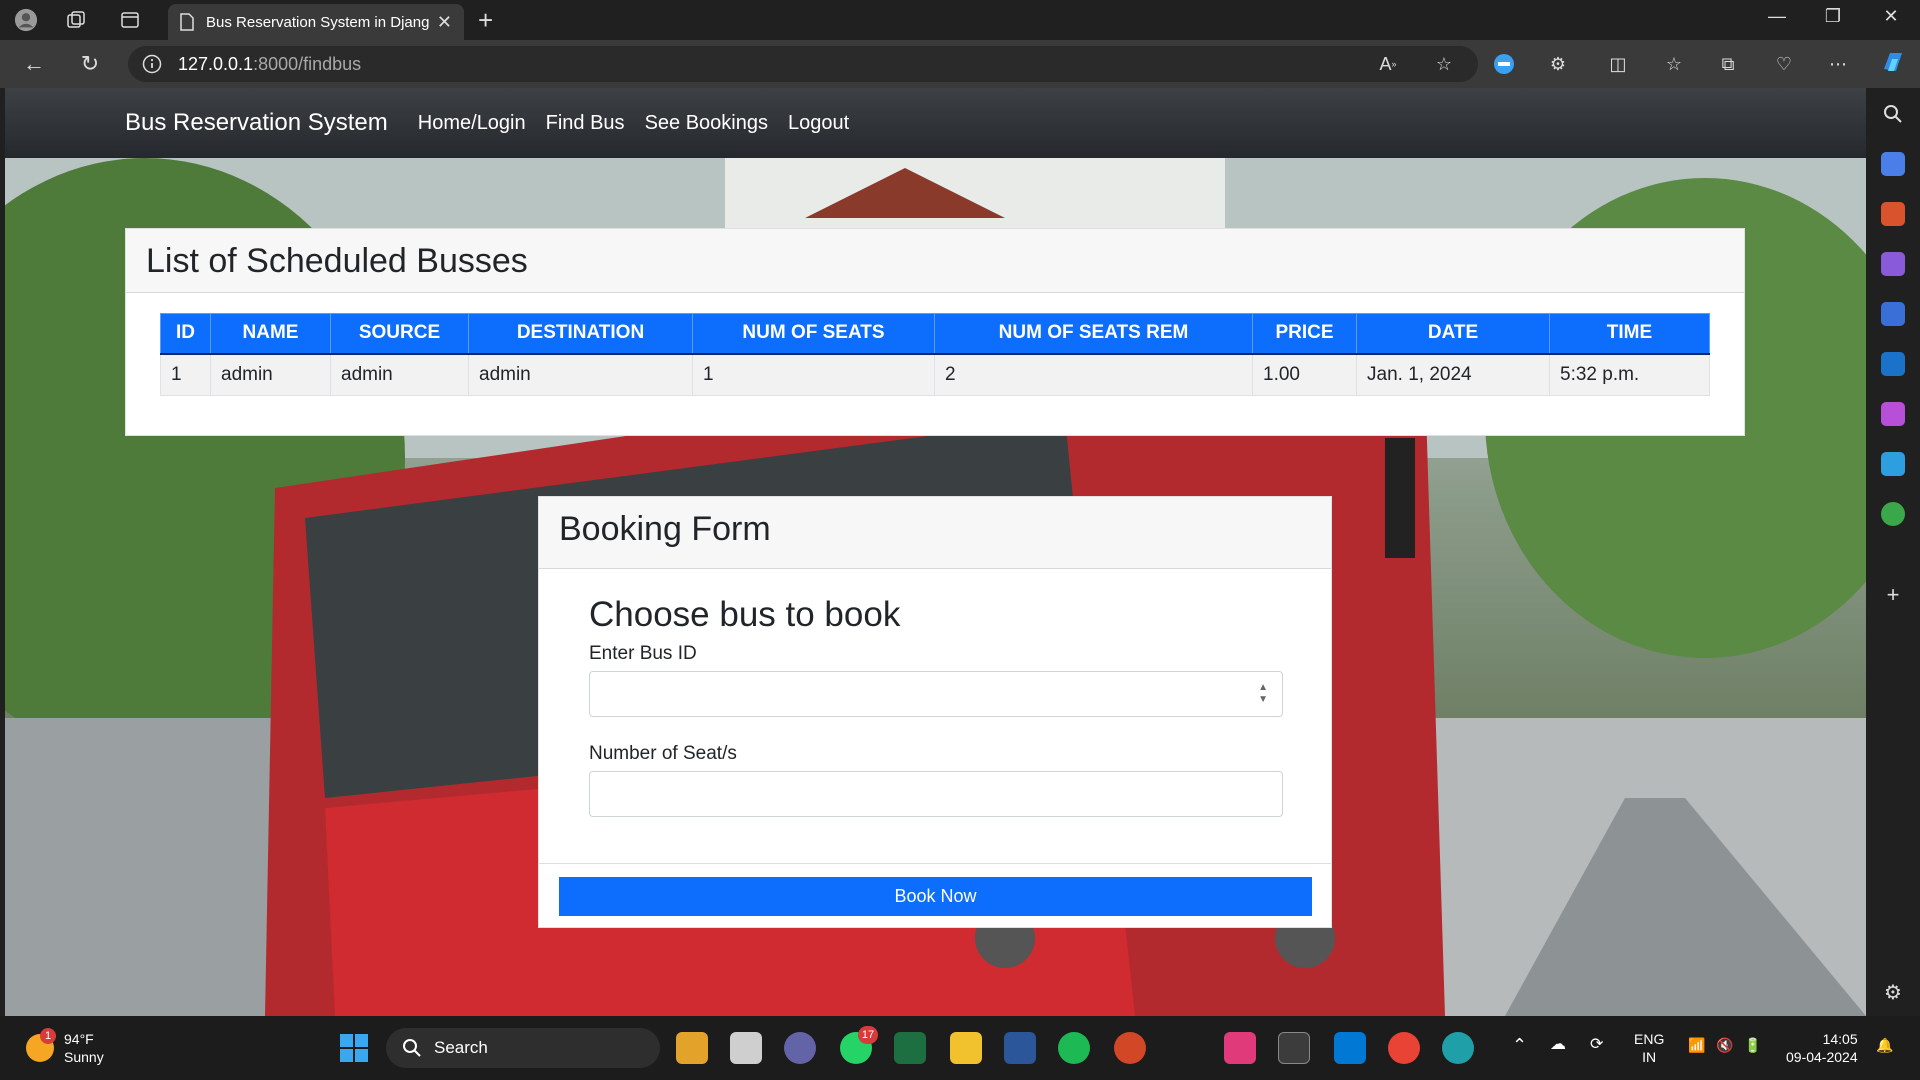  I want to click on vertical-tabs-icon, so click(130, 20).